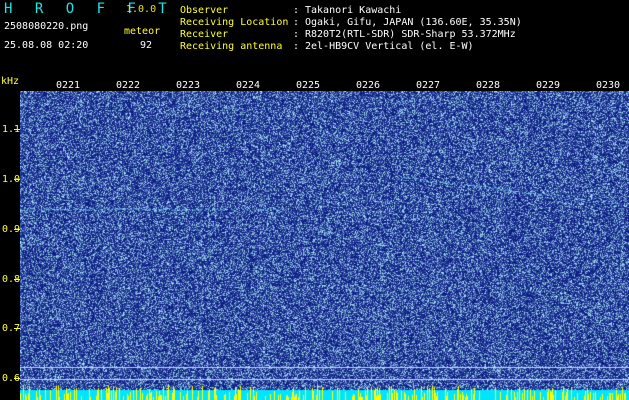  Describe the element at coordinates (231, 46) in the screenshot. I see `antenna-label: Receiving antenna` at that location.